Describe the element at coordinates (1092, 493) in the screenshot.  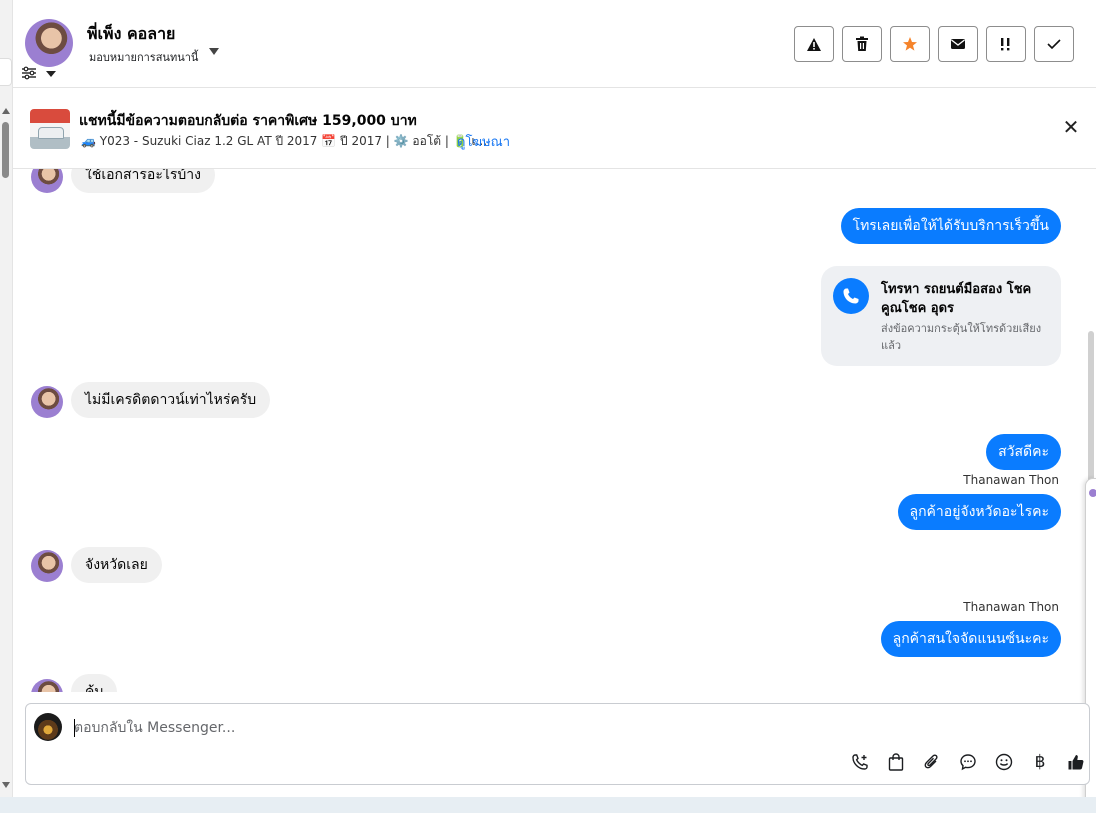
I see `avatar` at that location.